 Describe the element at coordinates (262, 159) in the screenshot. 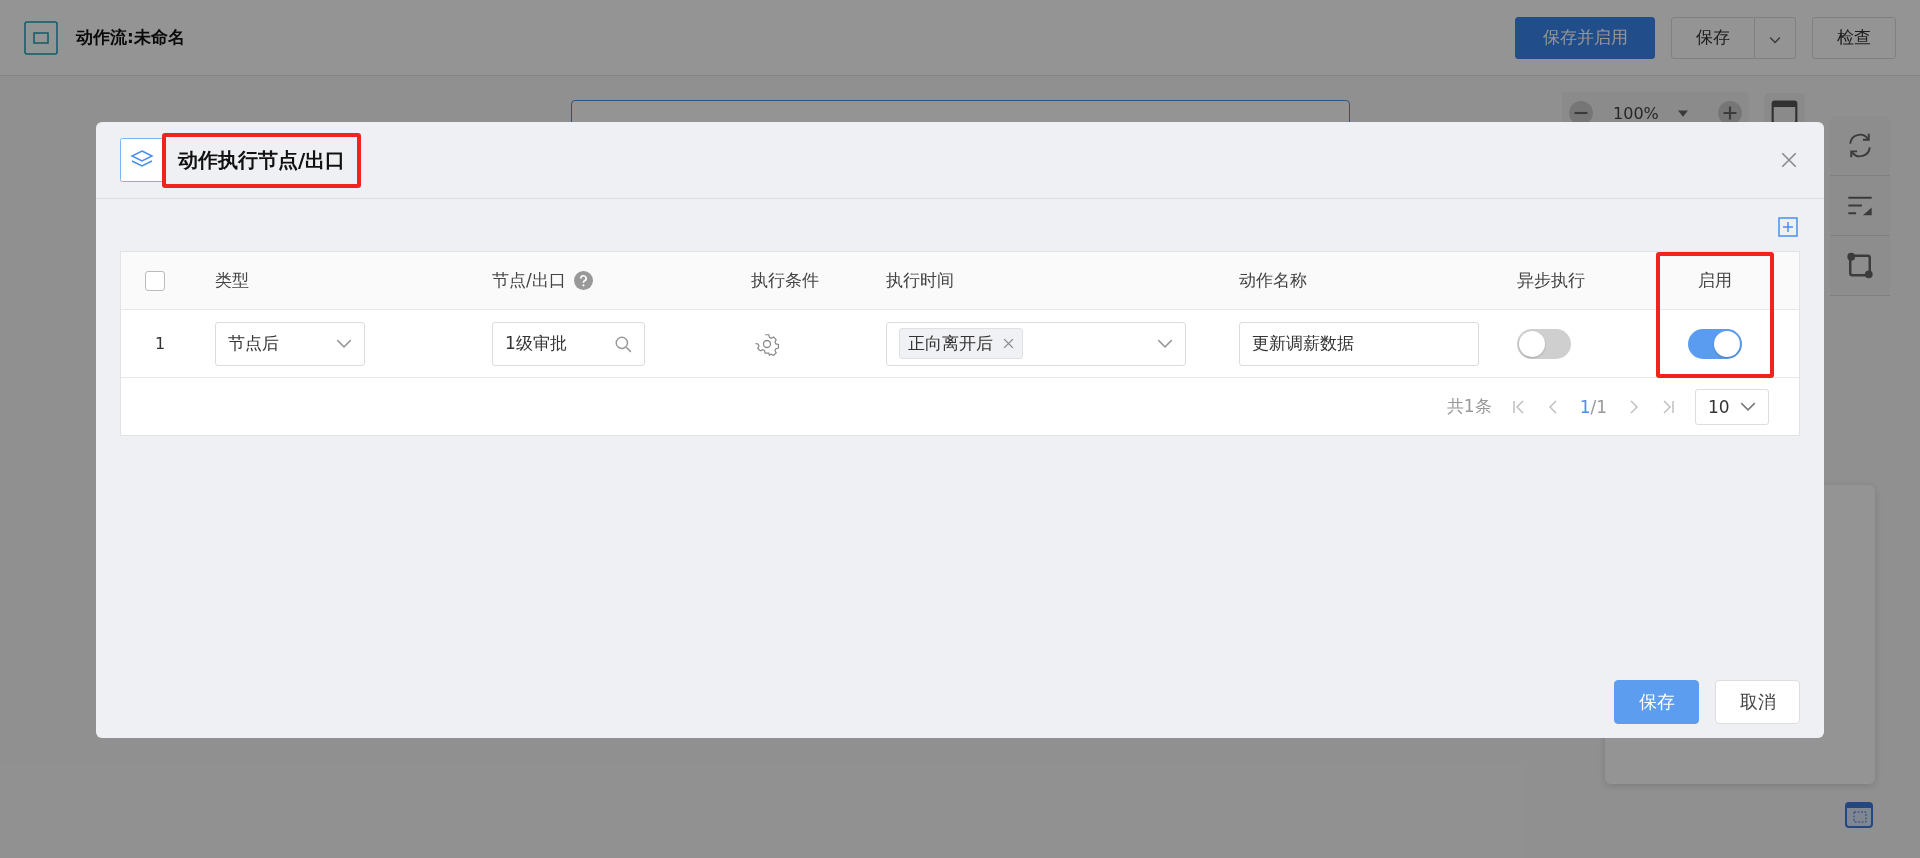

I see `dialog-title: 动作执行节点/出口` at that location.